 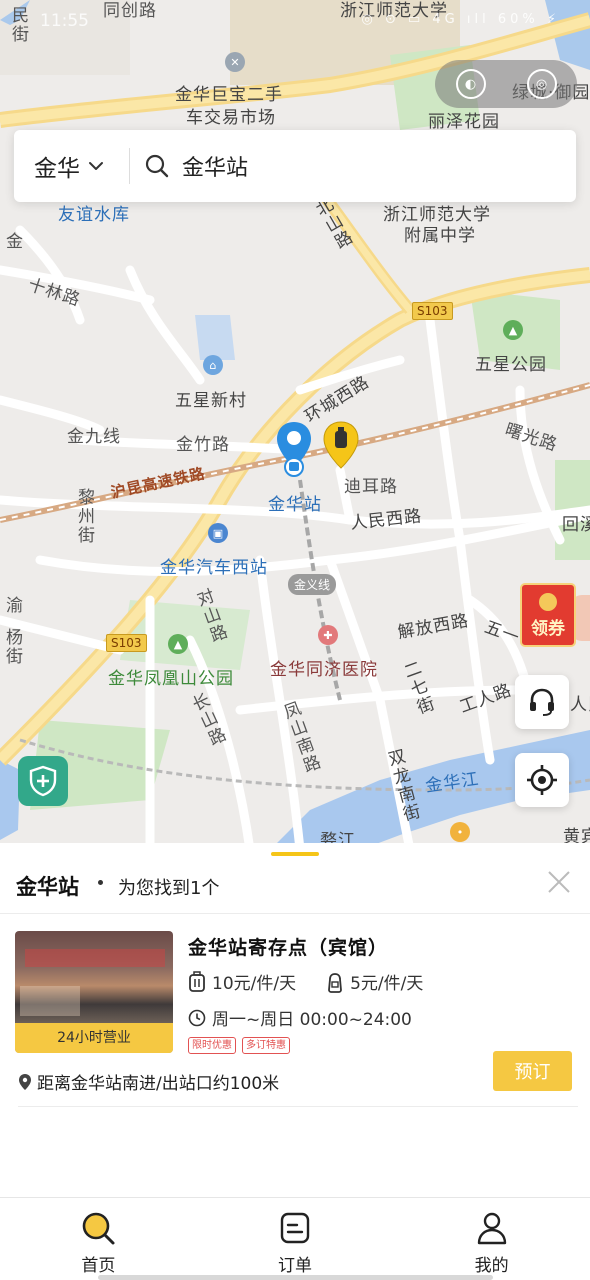 What do you see at coordinates (203, 445) in the screenshot?
I see `map-label: 金竹路` at bounding box center [203, 445].